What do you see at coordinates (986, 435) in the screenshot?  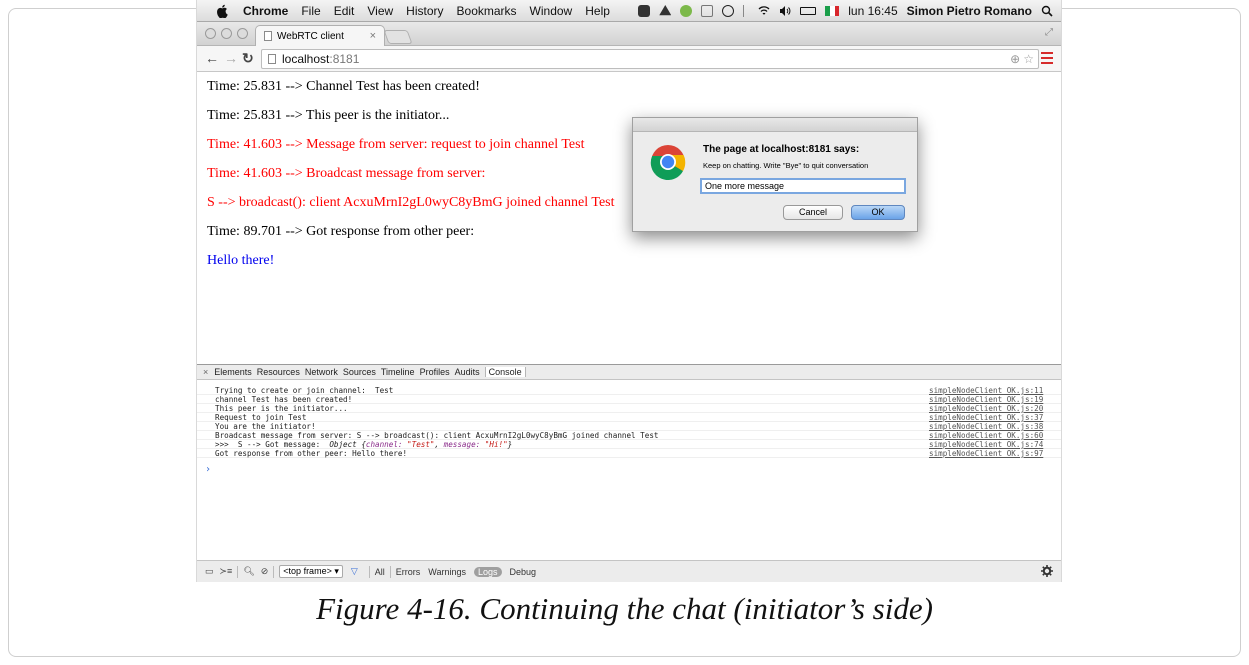 I see `console-source-link: simpleNodeClient_OK.js:60` at bounding box center [986, 435].